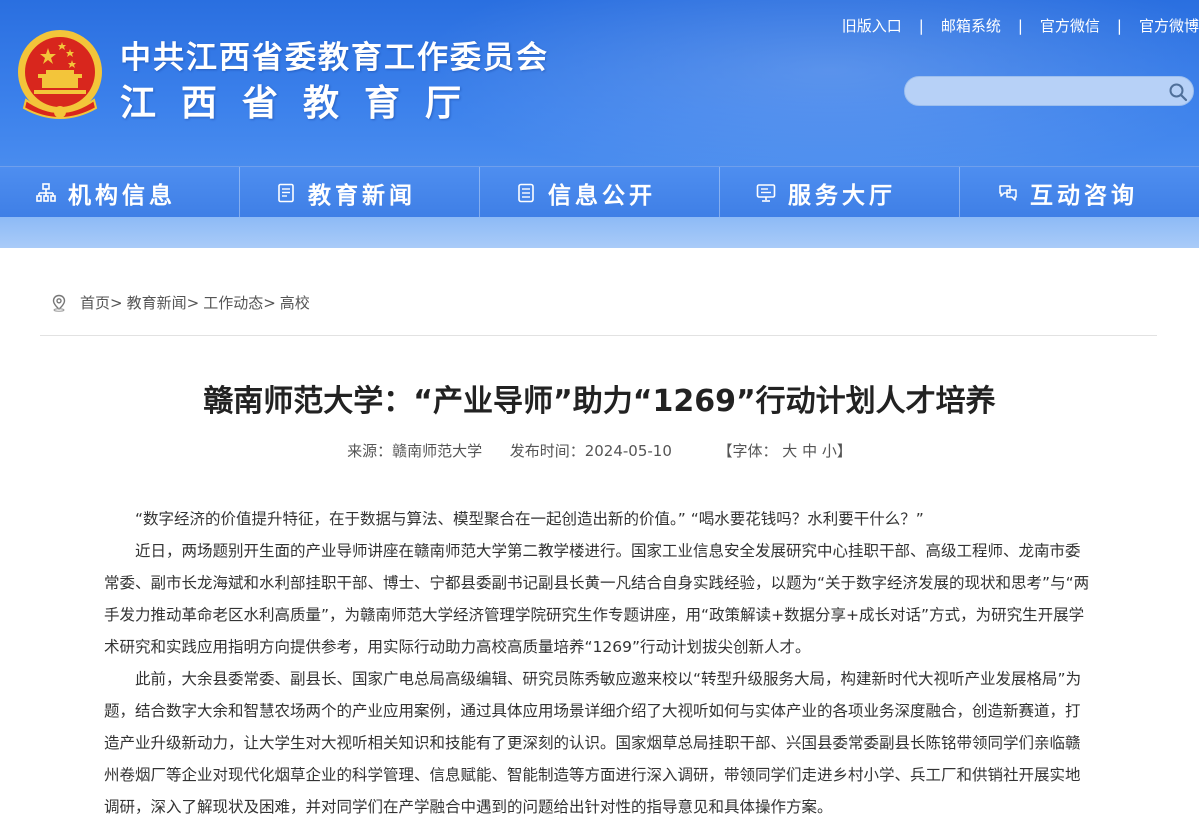 This screenshot has width=1199, height=822. What do you see at coordinates (844, 451) in the screenshot?
I see `font-size-close: 】` at bounding box center [844, 451].